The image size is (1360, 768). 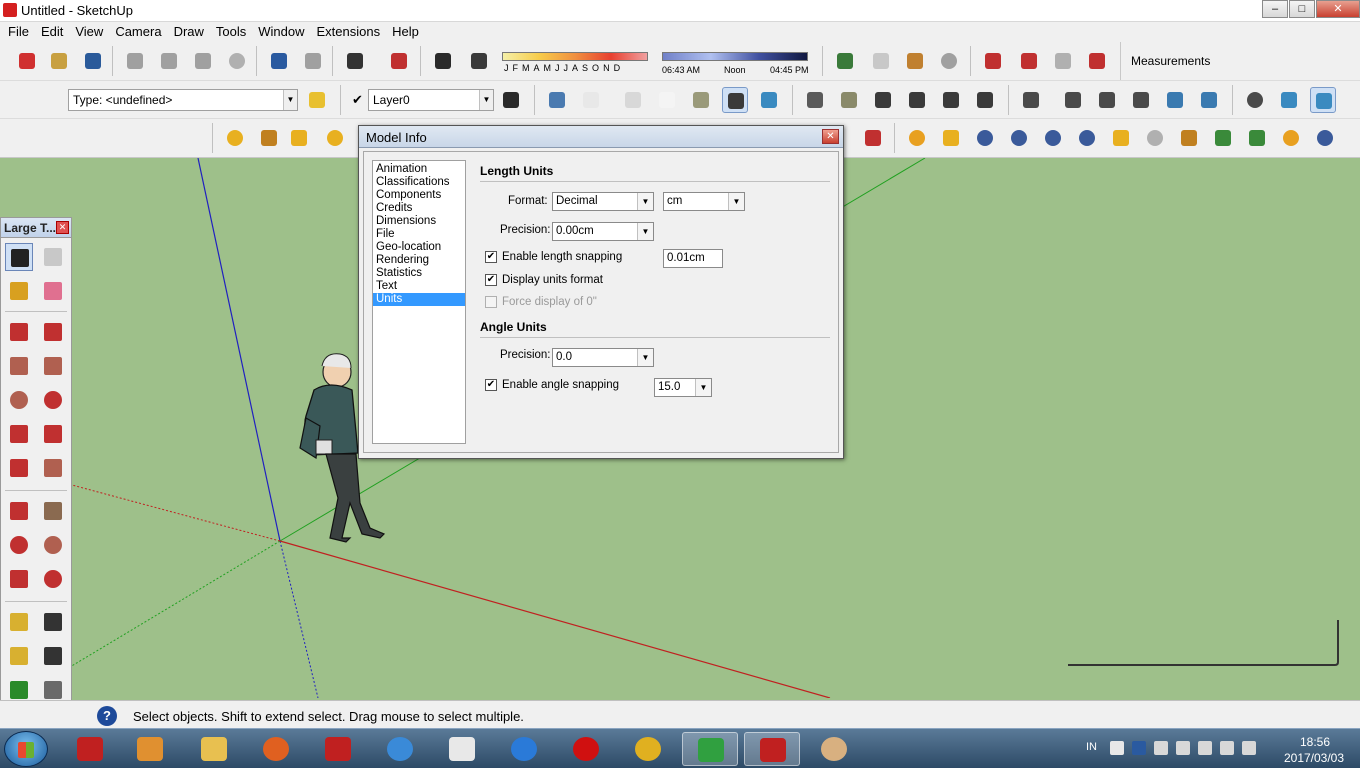 I want to click on undo-icon, so click(x=279, y=61).